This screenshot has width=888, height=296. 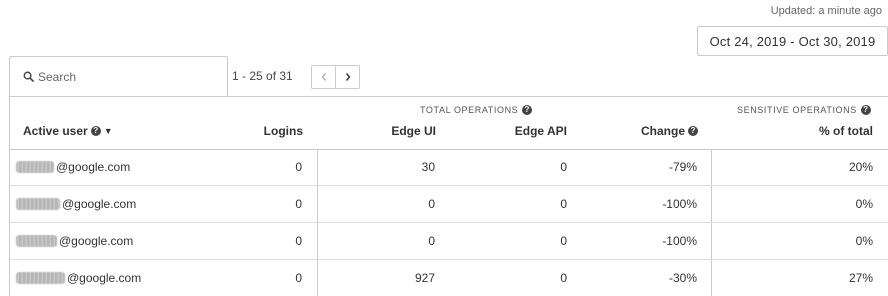 What do you see at coordinates (846, 131) in the screenshot?
I see `column-header-label: % of total` at bounding box center [846, 131].